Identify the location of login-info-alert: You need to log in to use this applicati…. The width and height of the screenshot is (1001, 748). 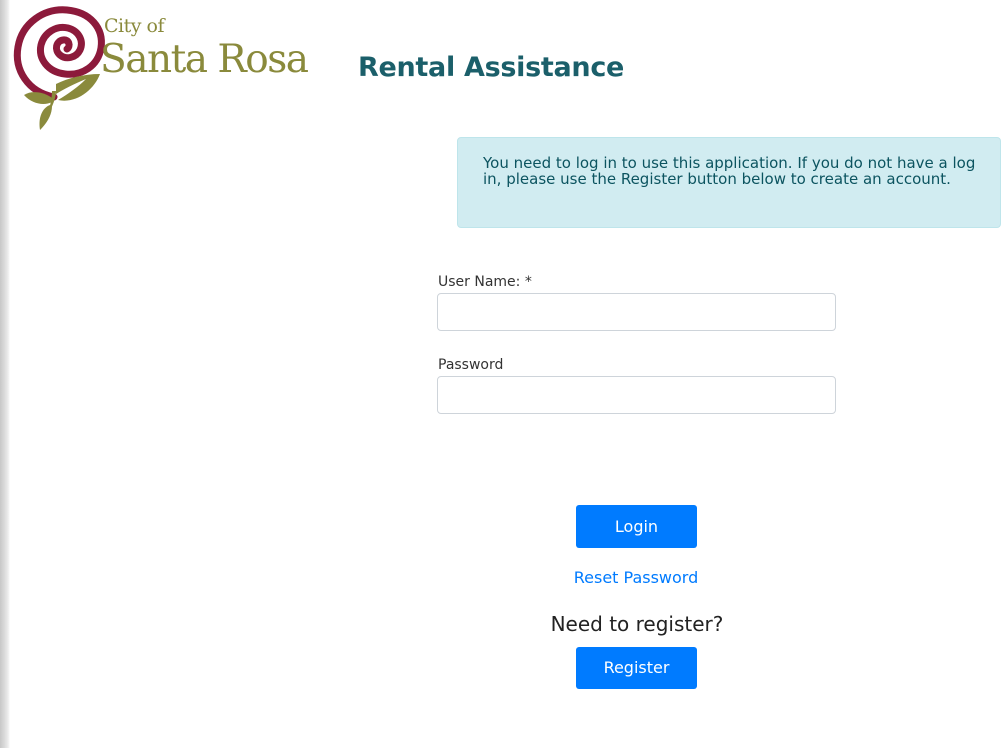
(729, 182).